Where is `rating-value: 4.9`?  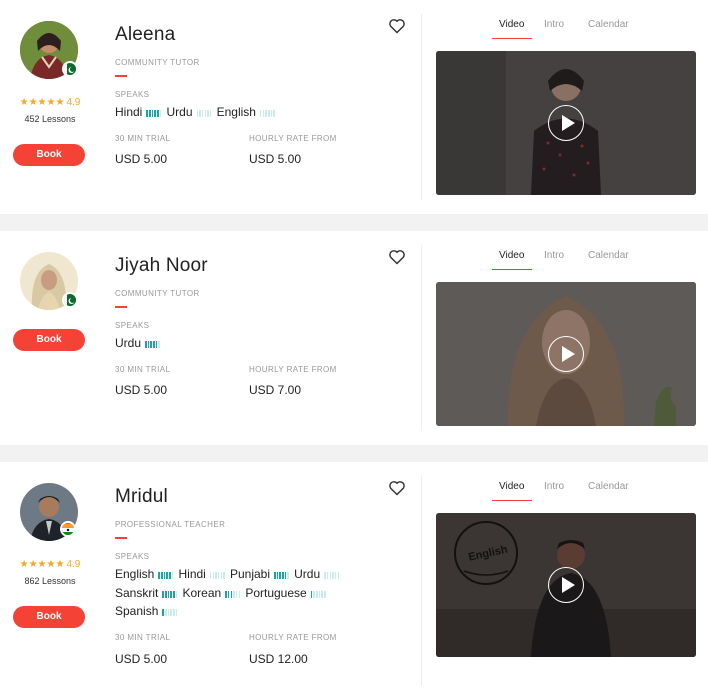
rating-value: 4.9 is located at coordinates (73, 564).